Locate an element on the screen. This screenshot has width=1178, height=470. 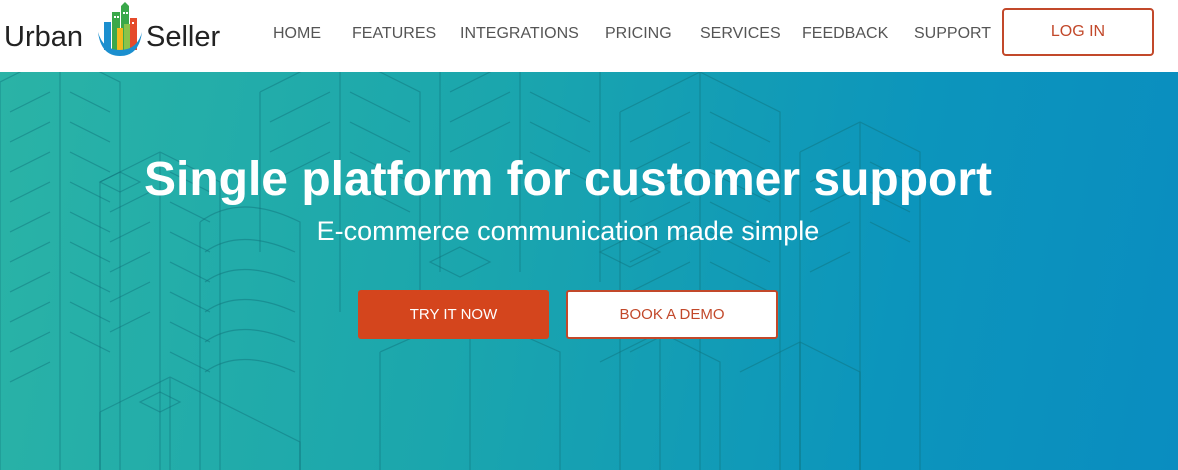
urbanseller-logo: Urban Seller is located at coordinates (119, 35).